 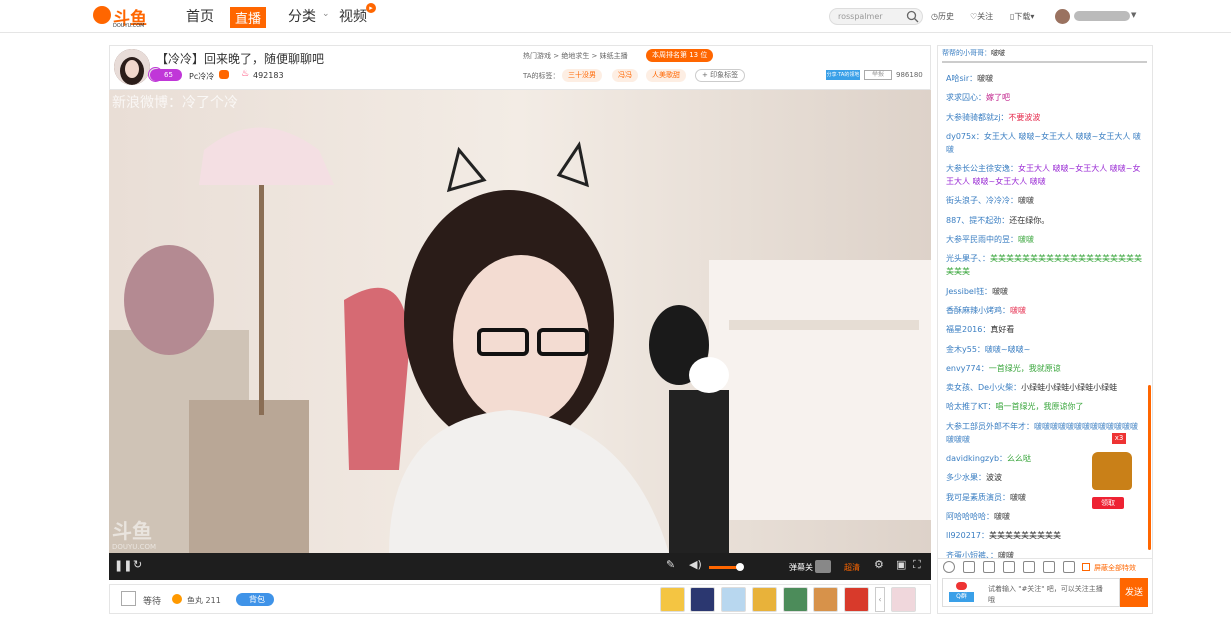 I want to click on nav-category: 分类, so click(x=302, y=16).